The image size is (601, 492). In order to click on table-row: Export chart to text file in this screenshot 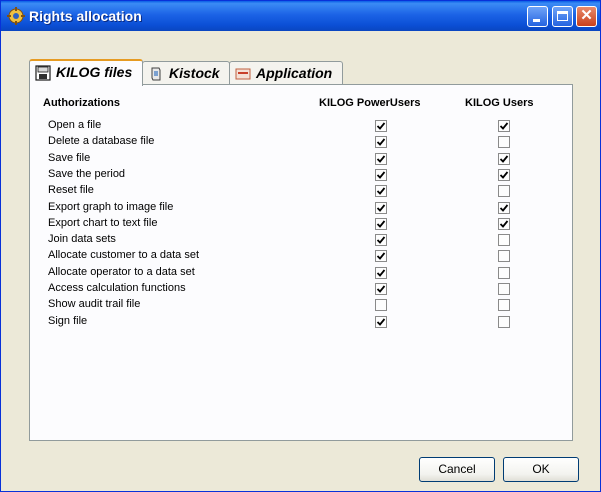, I will do `click(300, 224)`.